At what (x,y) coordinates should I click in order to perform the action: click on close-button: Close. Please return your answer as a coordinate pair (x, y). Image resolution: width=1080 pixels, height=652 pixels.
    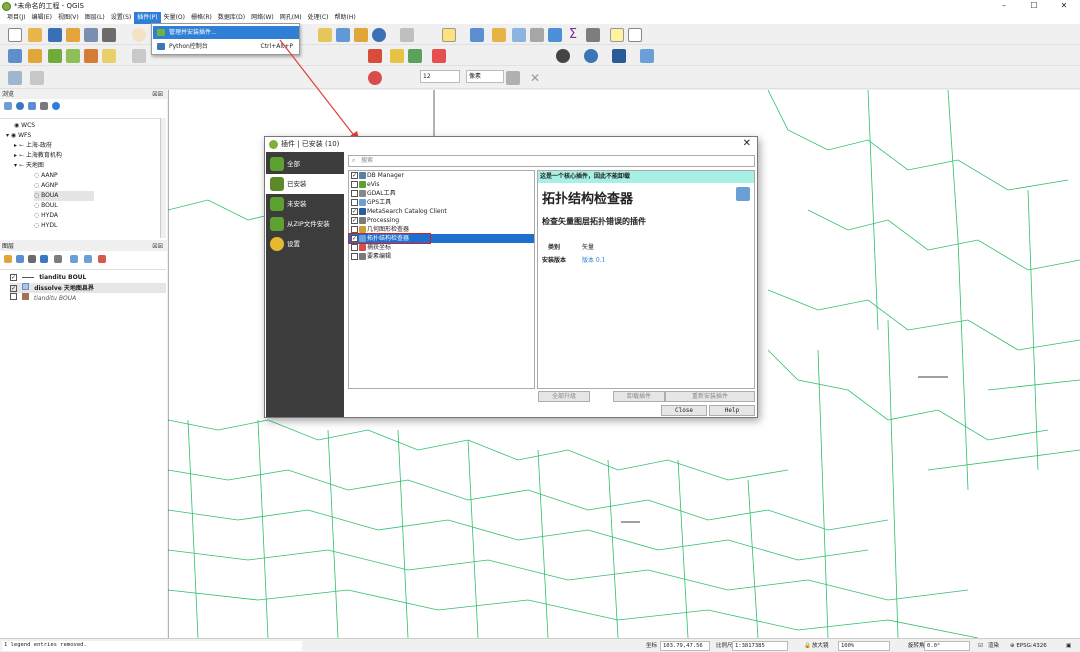
    Looking at the image, I should click on (684, 410).